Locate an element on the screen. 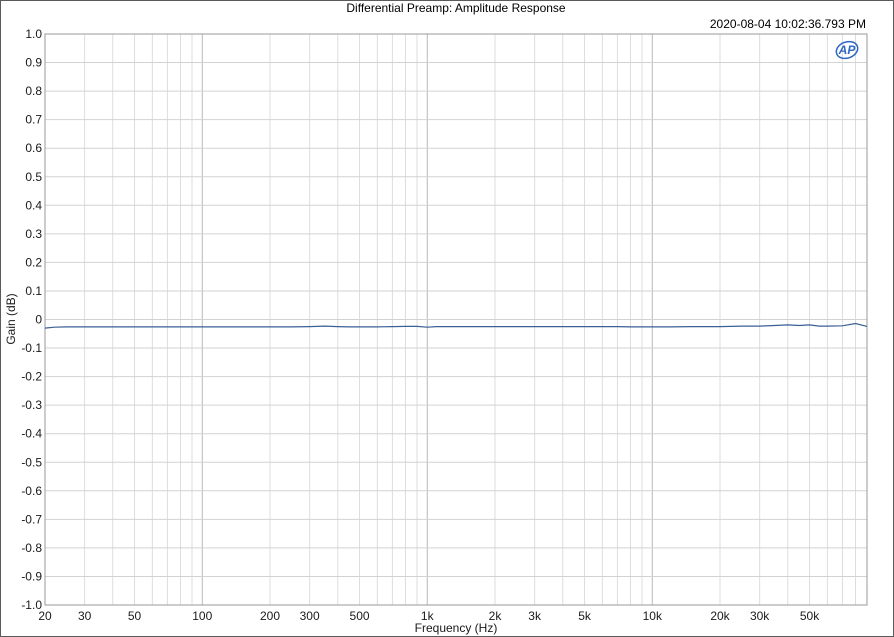 The image size is (894, 637). y-tick-label: -0.4 is located at coordinates (31, 434).